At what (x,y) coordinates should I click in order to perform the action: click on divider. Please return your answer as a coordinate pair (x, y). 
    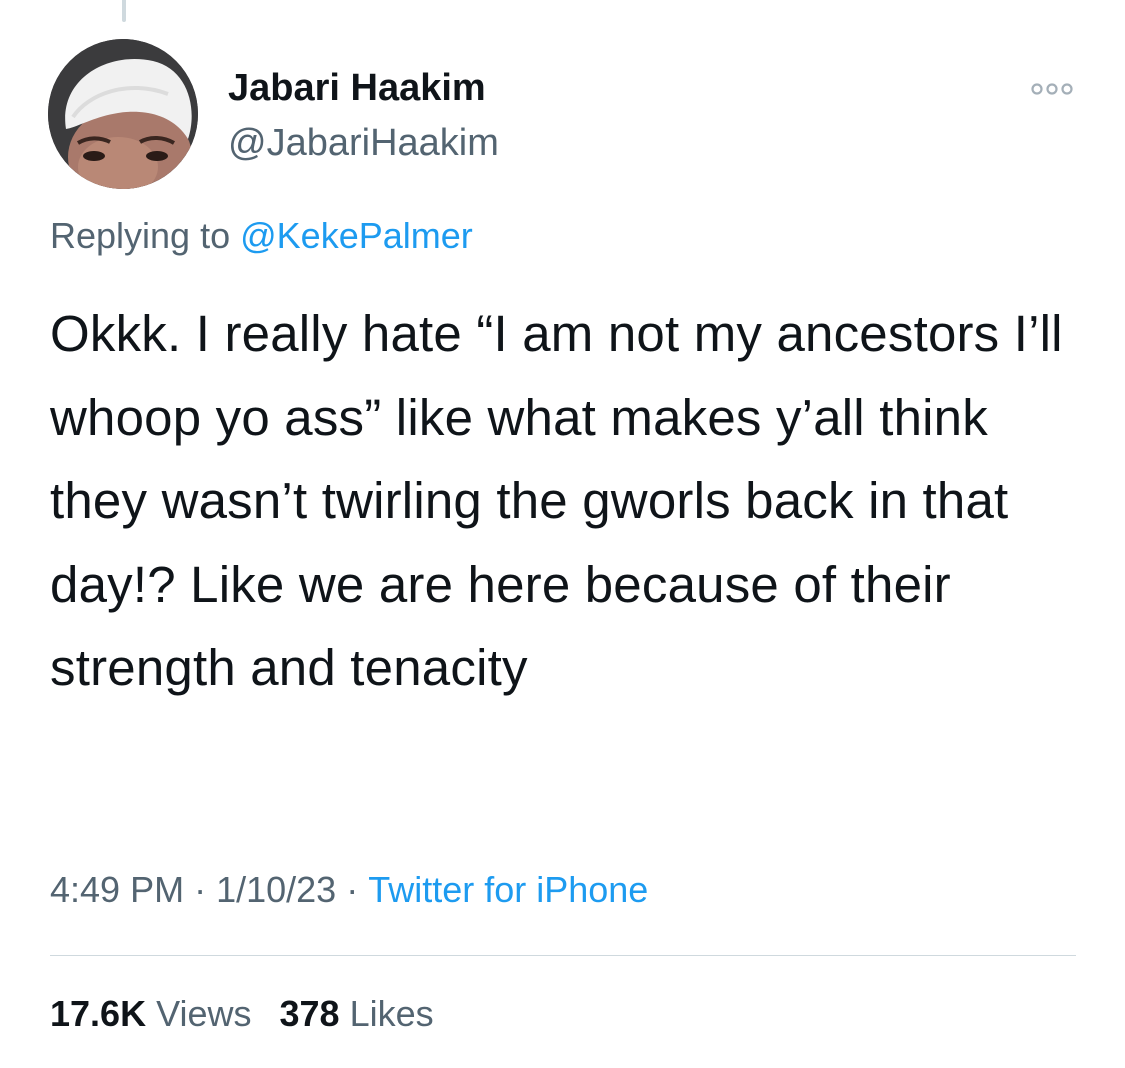
    Looking at the image, I should click on (563, 955).